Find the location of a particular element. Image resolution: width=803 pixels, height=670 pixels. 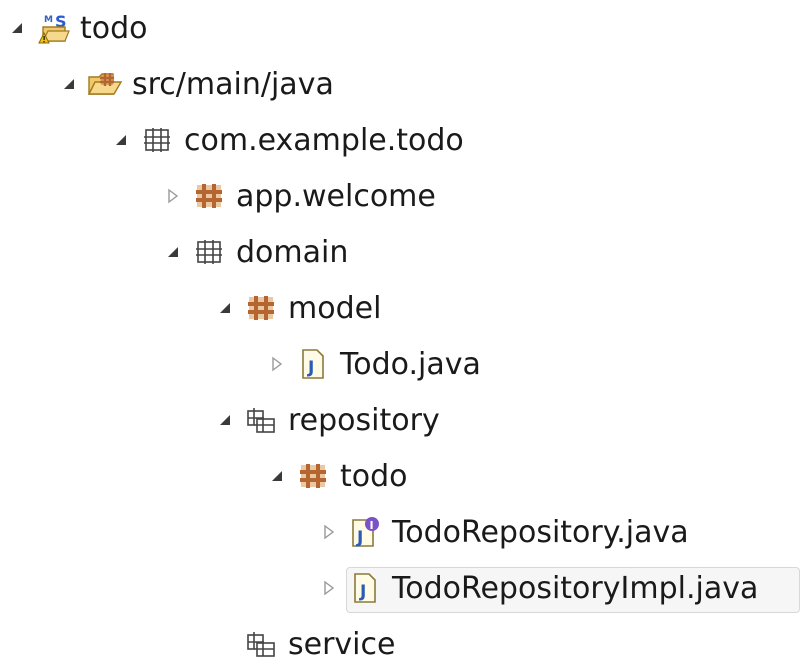

spring-maven-project-icon: M S is located at coordinates (53, 28).